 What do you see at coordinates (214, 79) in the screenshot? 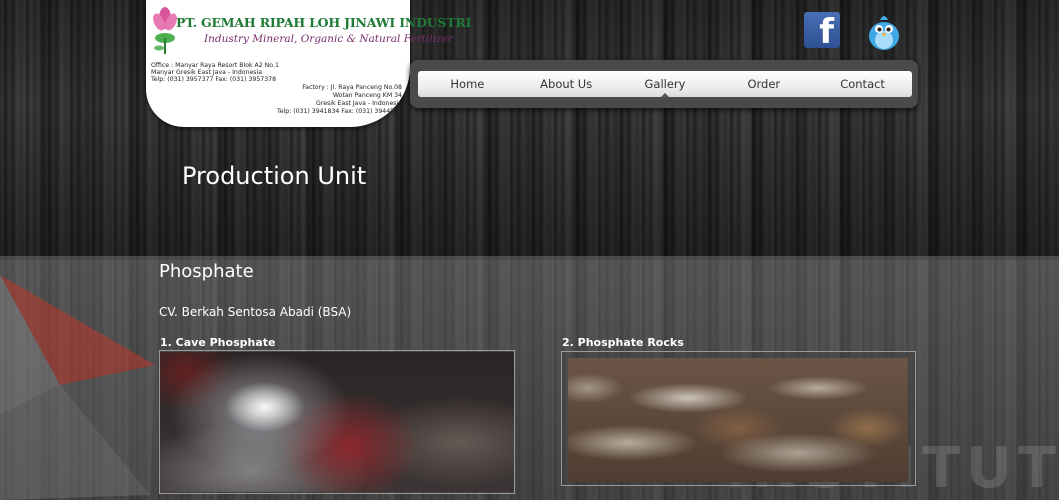
I see `office-phone: Telp: (031) 3957377 Fax: (031) 3957378` at bounding box center [214, 79].